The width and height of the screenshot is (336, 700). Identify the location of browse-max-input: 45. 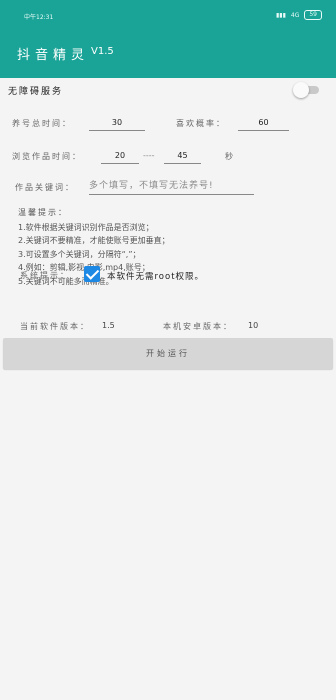
(182, 157).